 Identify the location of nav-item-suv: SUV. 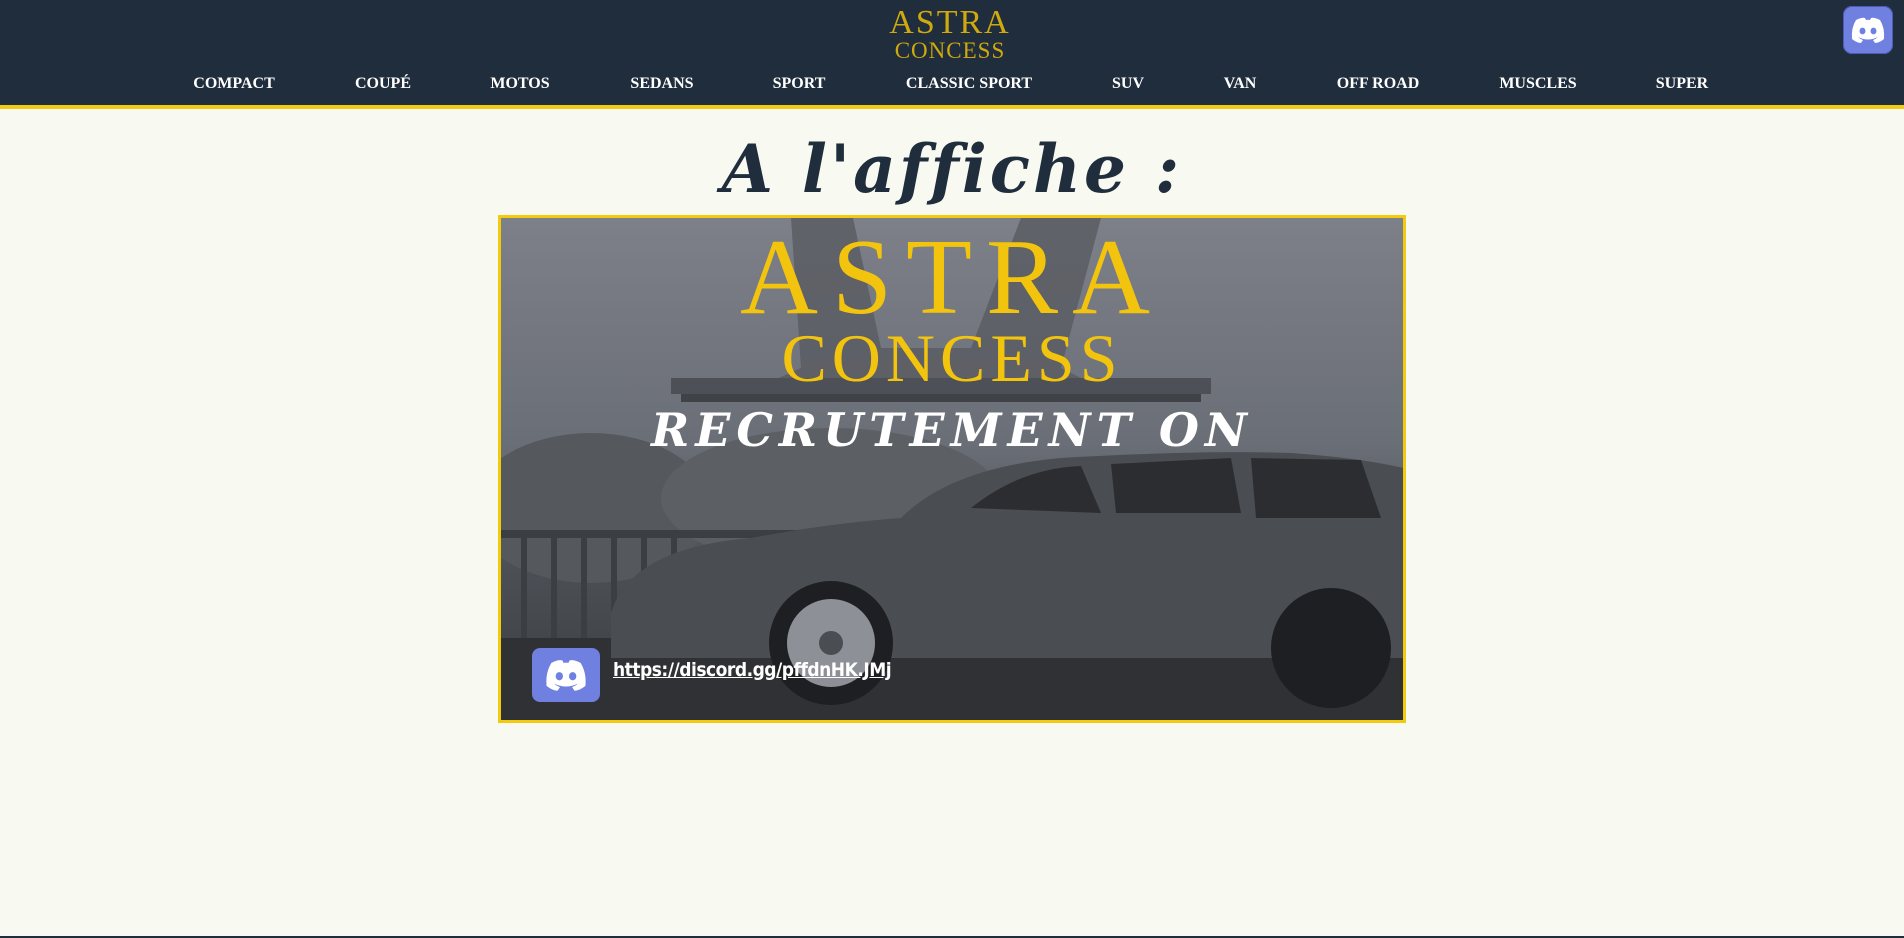
(1128, 84).